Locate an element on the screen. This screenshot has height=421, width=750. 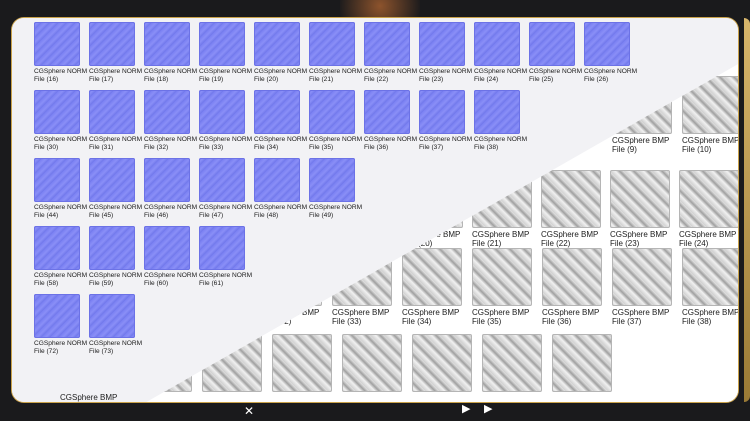
file-name-label: CGSphere NORM File (36) is located at coordinates (391, 143).